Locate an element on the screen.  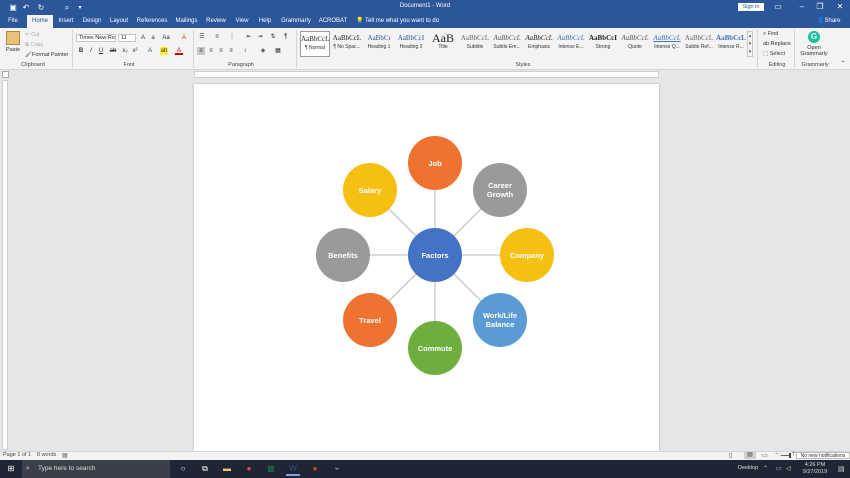
zoom-out-button: − is located at coordinates (777, 454).